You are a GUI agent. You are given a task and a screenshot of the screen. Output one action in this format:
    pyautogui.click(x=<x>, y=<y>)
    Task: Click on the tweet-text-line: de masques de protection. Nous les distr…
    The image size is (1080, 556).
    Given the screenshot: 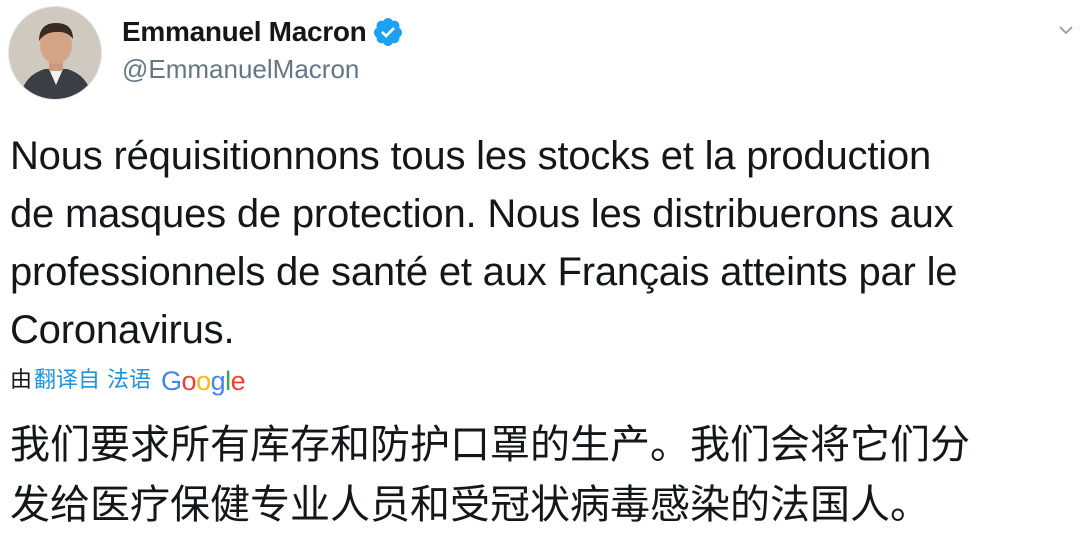 What is the action you would take?
    pyautogui.click(x=482, y=214)
    